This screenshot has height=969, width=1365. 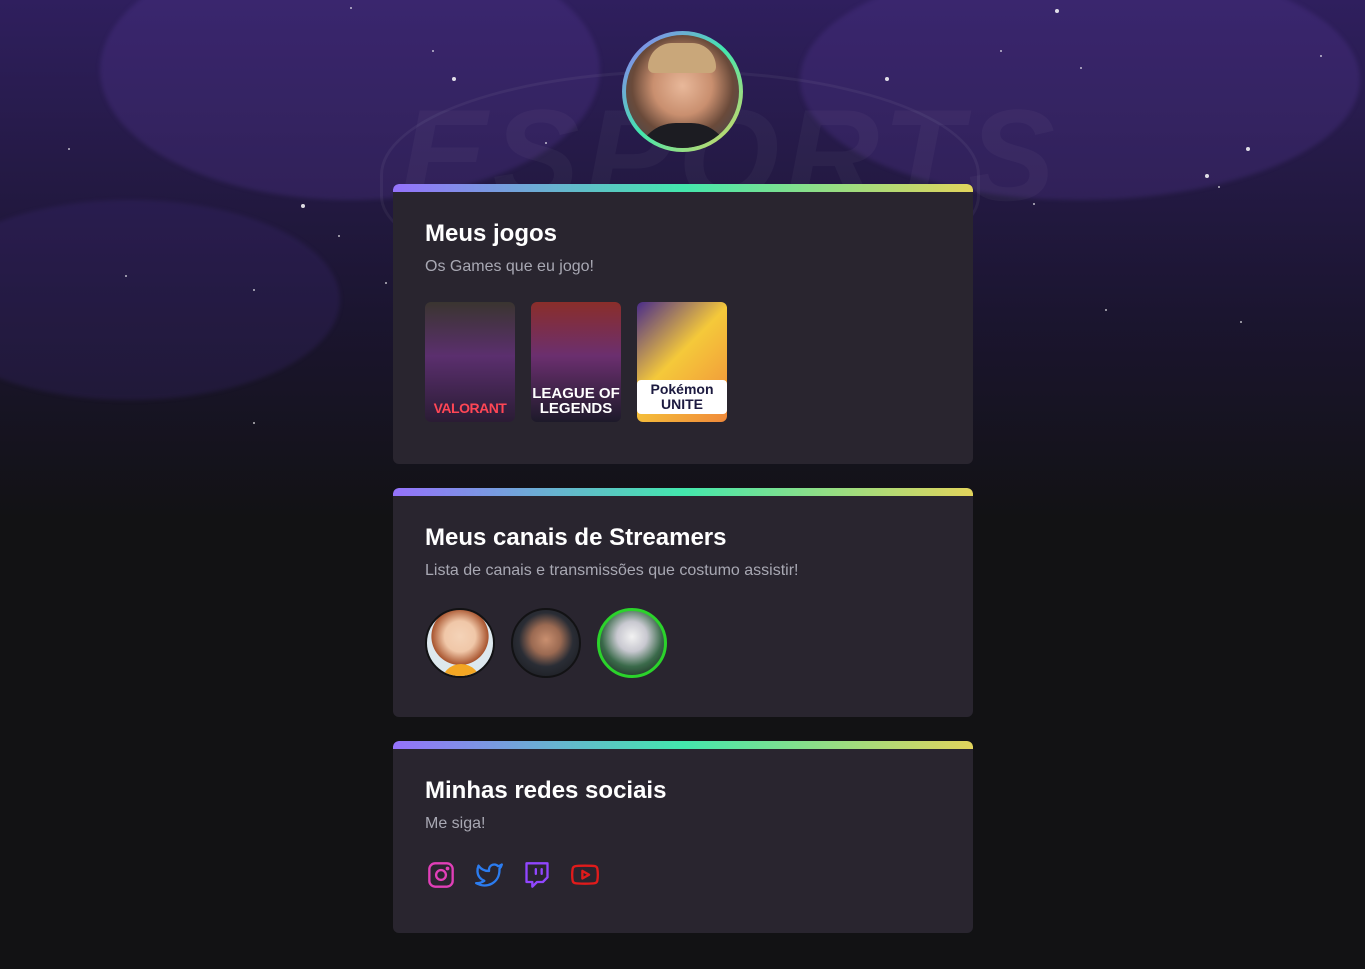 What do you see at coordinates (441, 875) in the screenshot?
I see `instagram-icon` at bounding box center [441, 875].